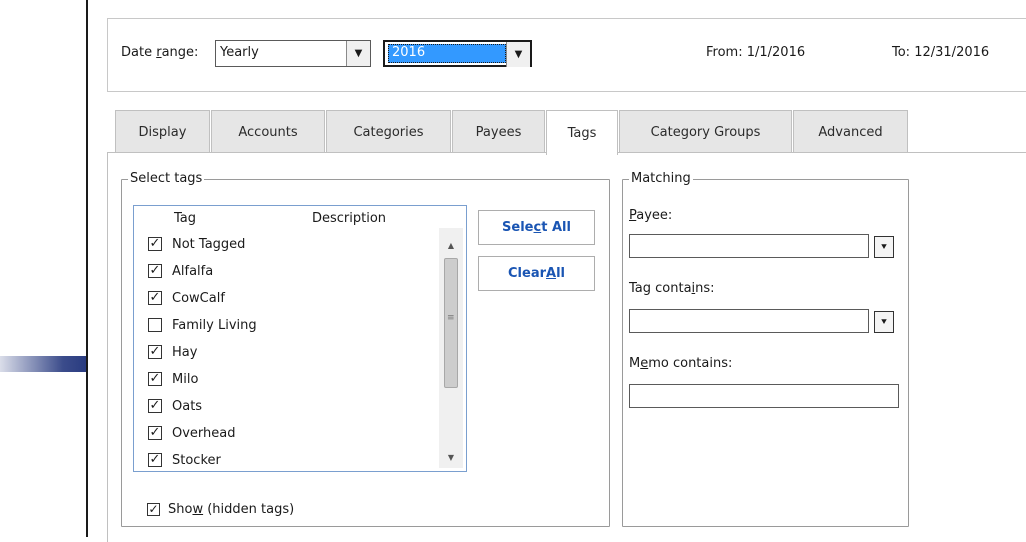 The image size is (1026, 542). What do you see at coordinates (204, 433) in the screenshot?
I see `tag-label: Overhead` at bounding box center [204, 433].